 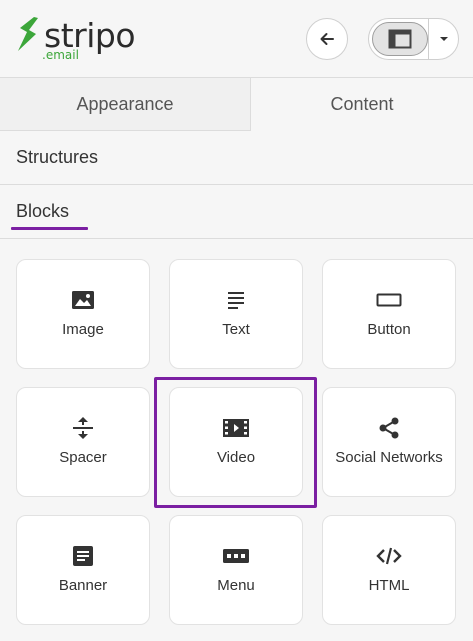 I want to click on tab-content: Content, so click(x=362, y=104).